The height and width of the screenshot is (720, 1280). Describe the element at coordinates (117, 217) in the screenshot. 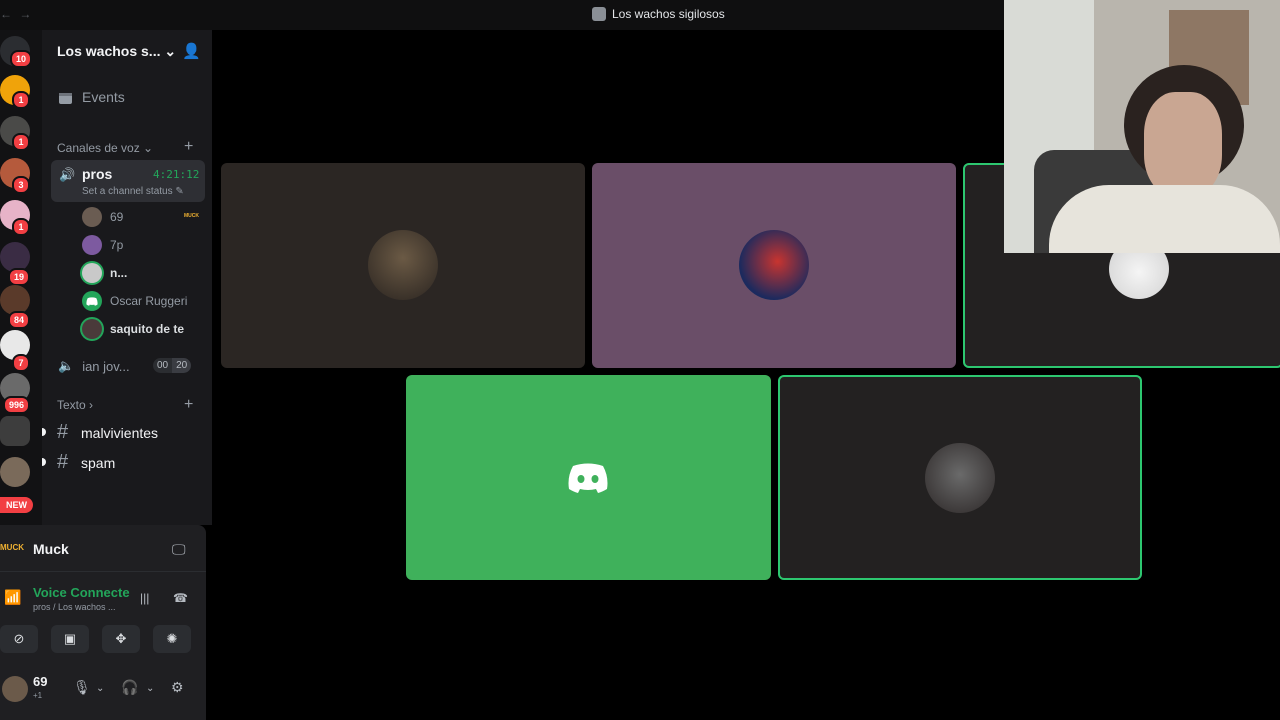

I see `member-name: 69` at that location.